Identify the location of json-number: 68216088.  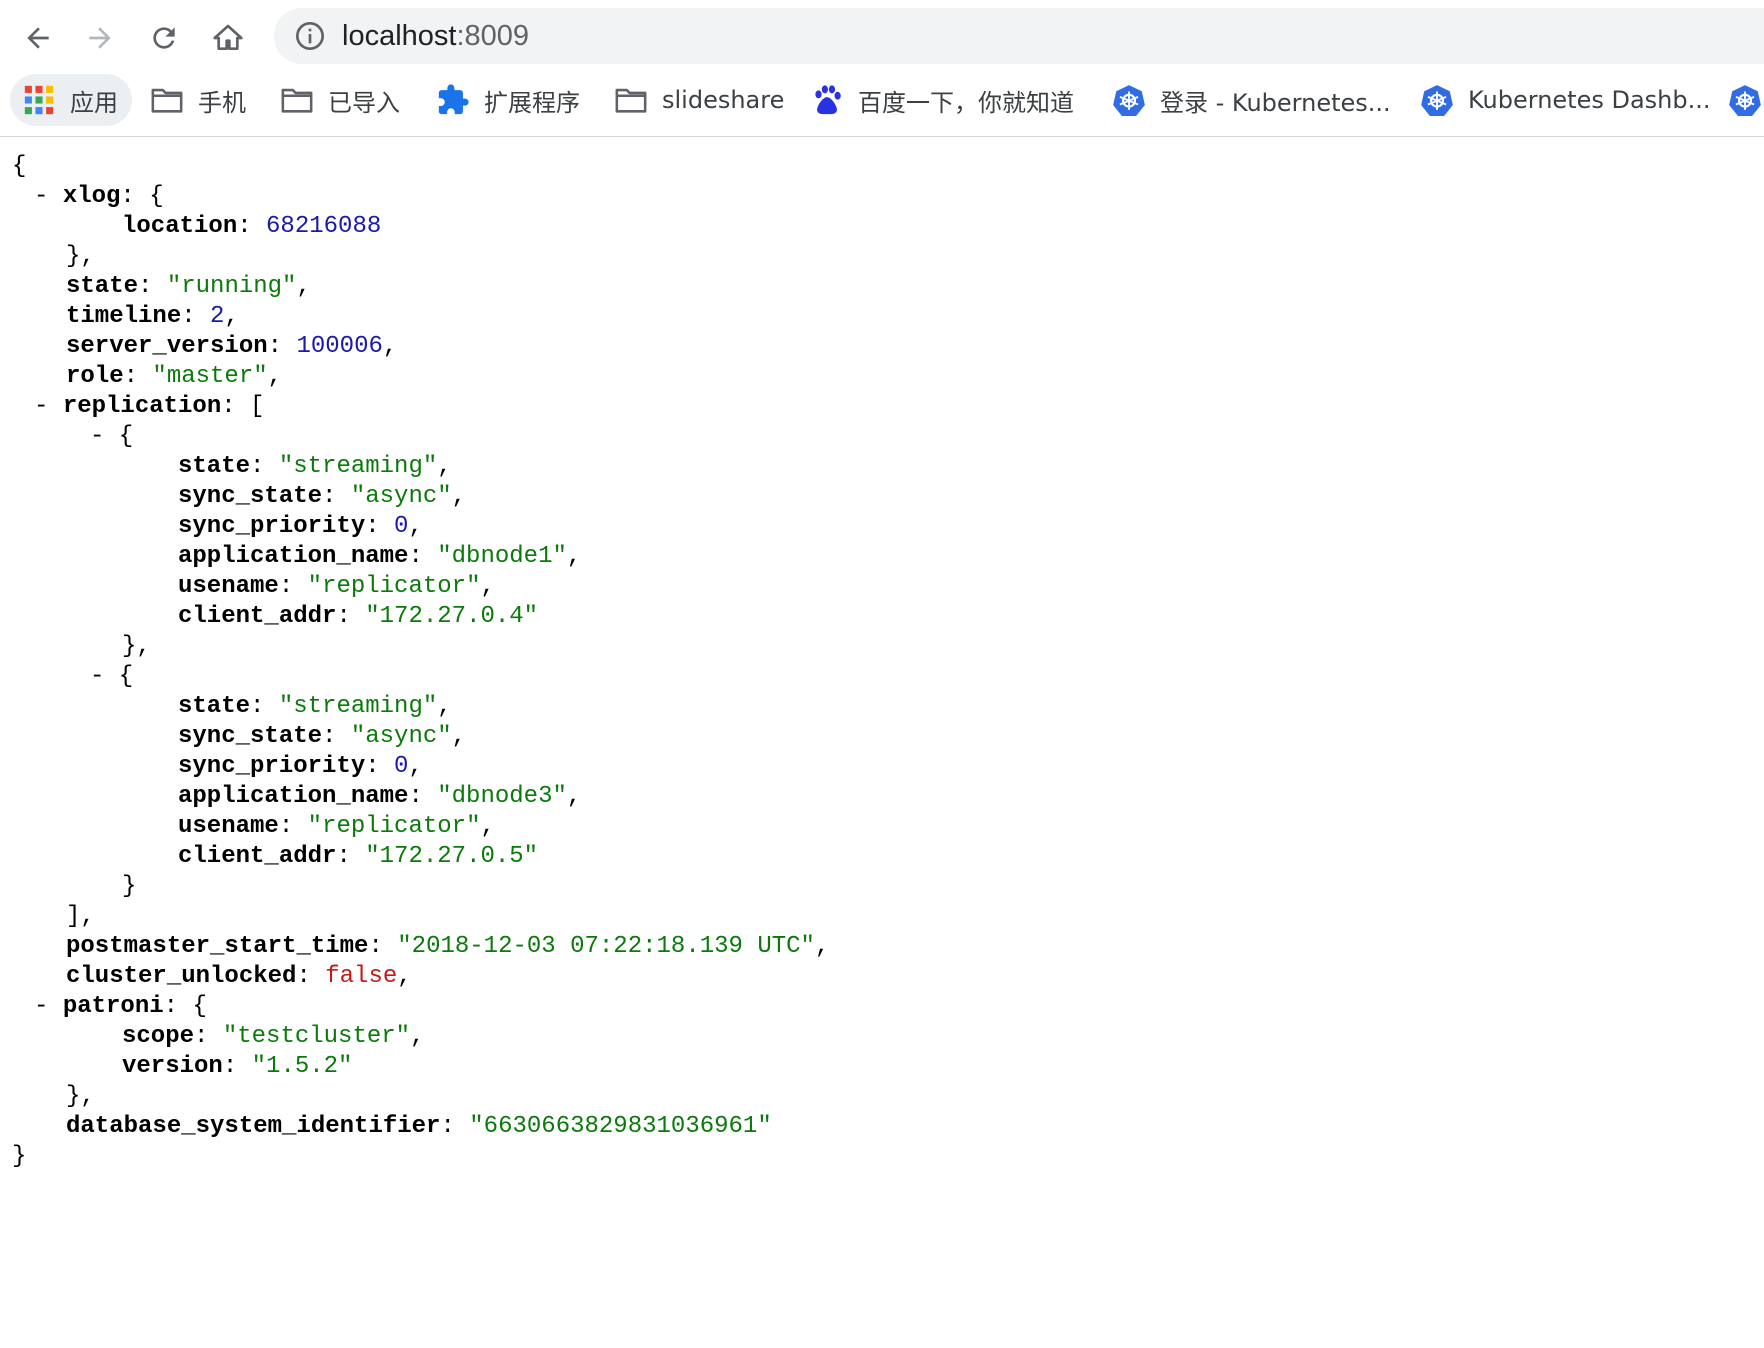
(324, 226).